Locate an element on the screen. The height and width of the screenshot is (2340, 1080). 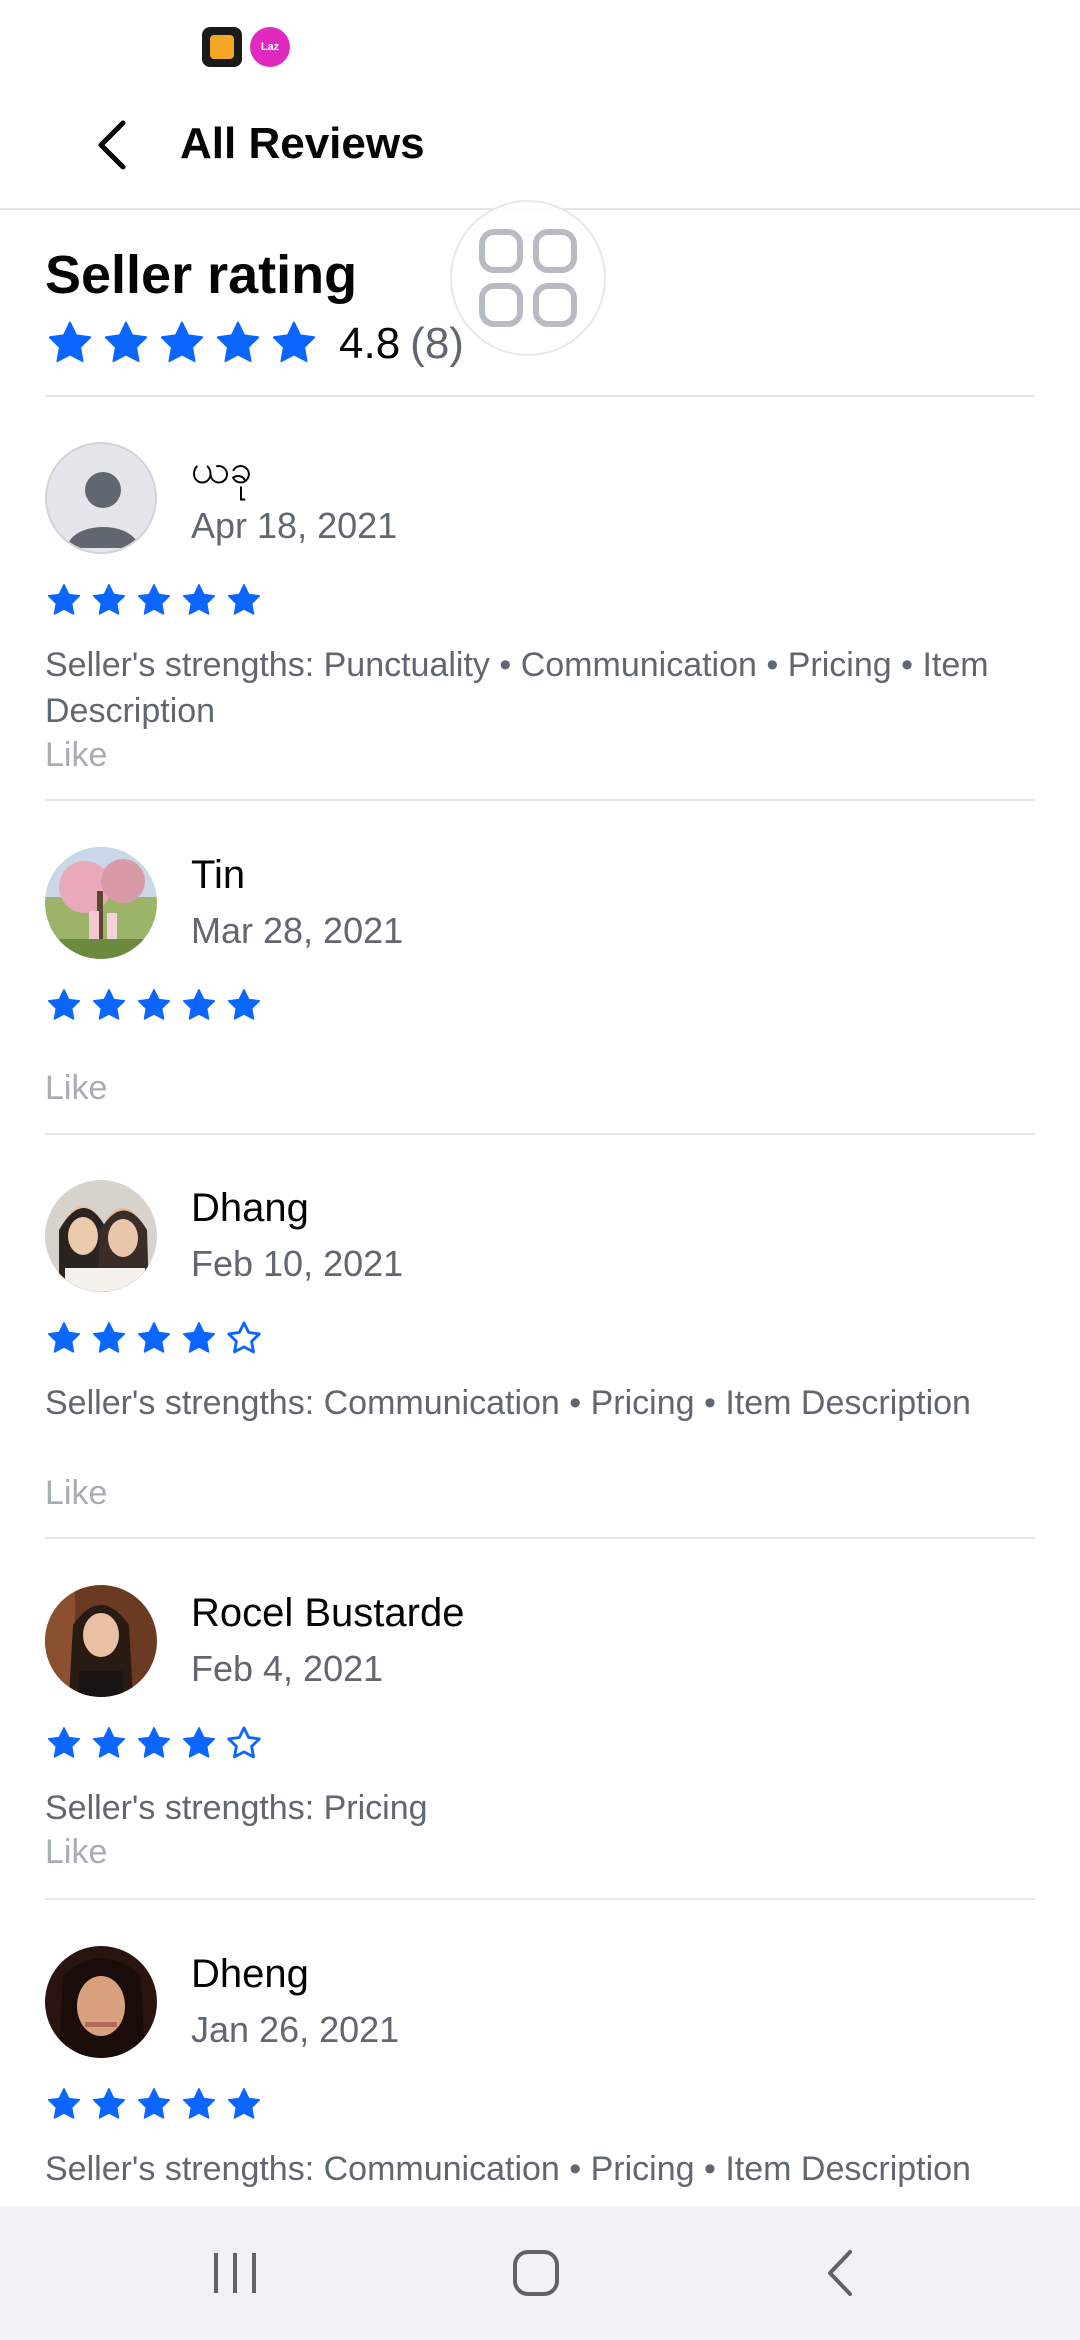
reviewer-name: Tin is located at coordinates (218, 875).